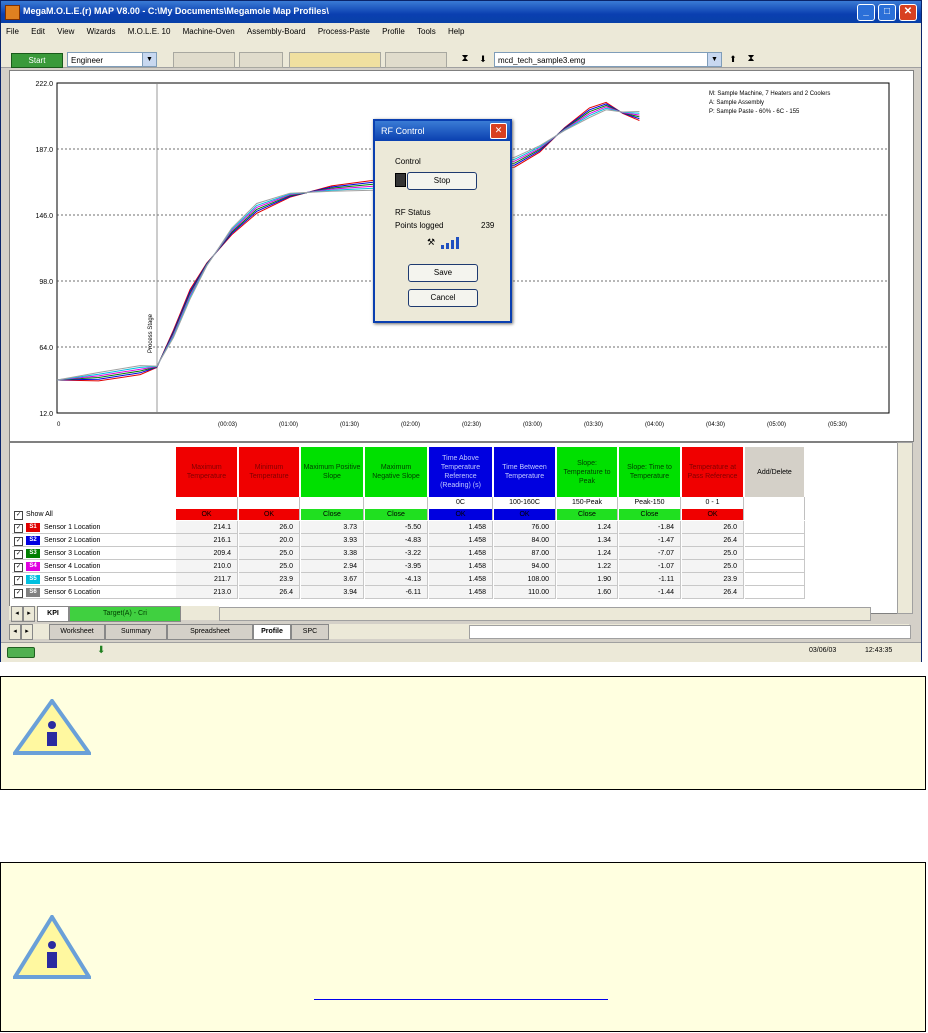 The height and width of the screenshot is (1033, 928). Describe the element at coordinates (207, 566) in the screenshot. I see `table-cell: 210.0` at that location.